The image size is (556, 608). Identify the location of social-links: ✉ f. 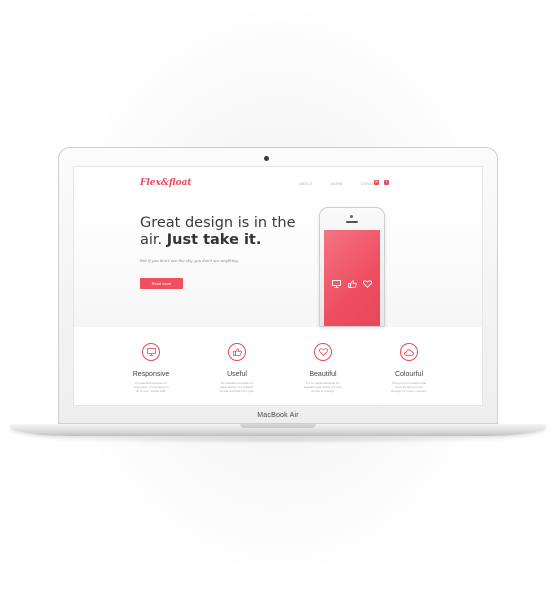
(381, 182).